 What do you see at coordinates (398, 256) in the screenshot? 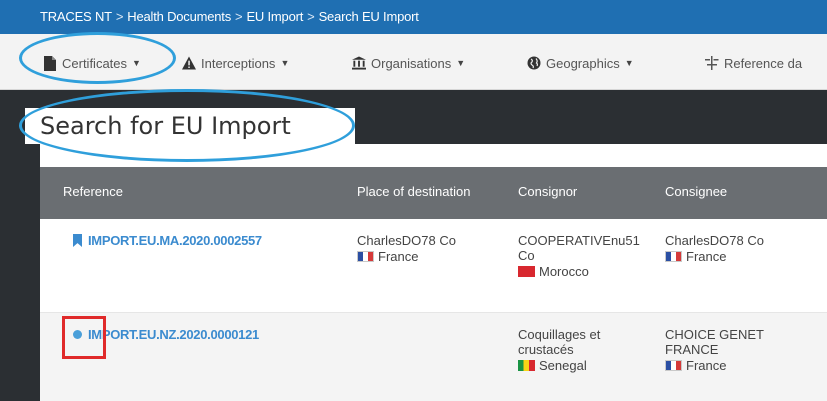
I see `destination-country-name: France` at bounding box center [398, 256].